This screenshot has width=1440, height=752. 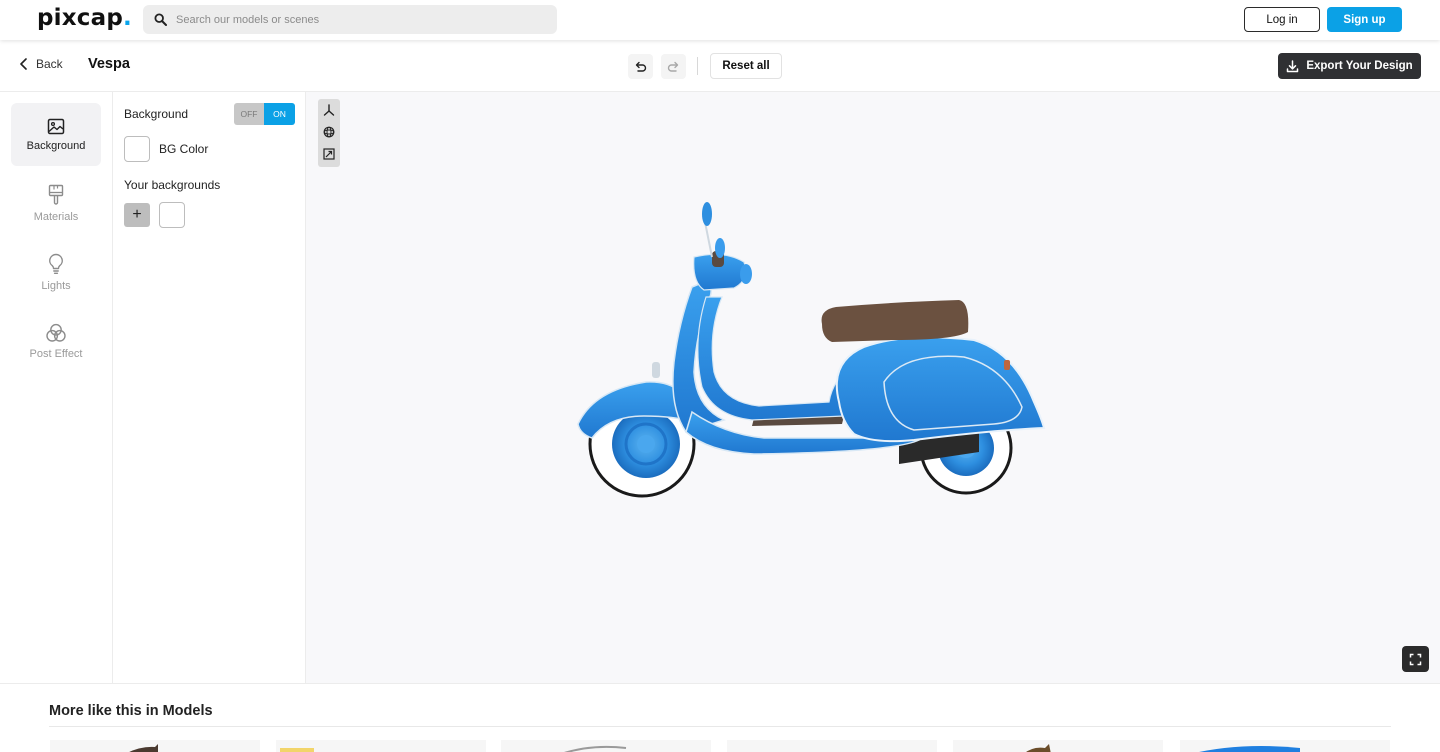 I want to click on export-label: Export Your Design, so click(x=1359, y=66).